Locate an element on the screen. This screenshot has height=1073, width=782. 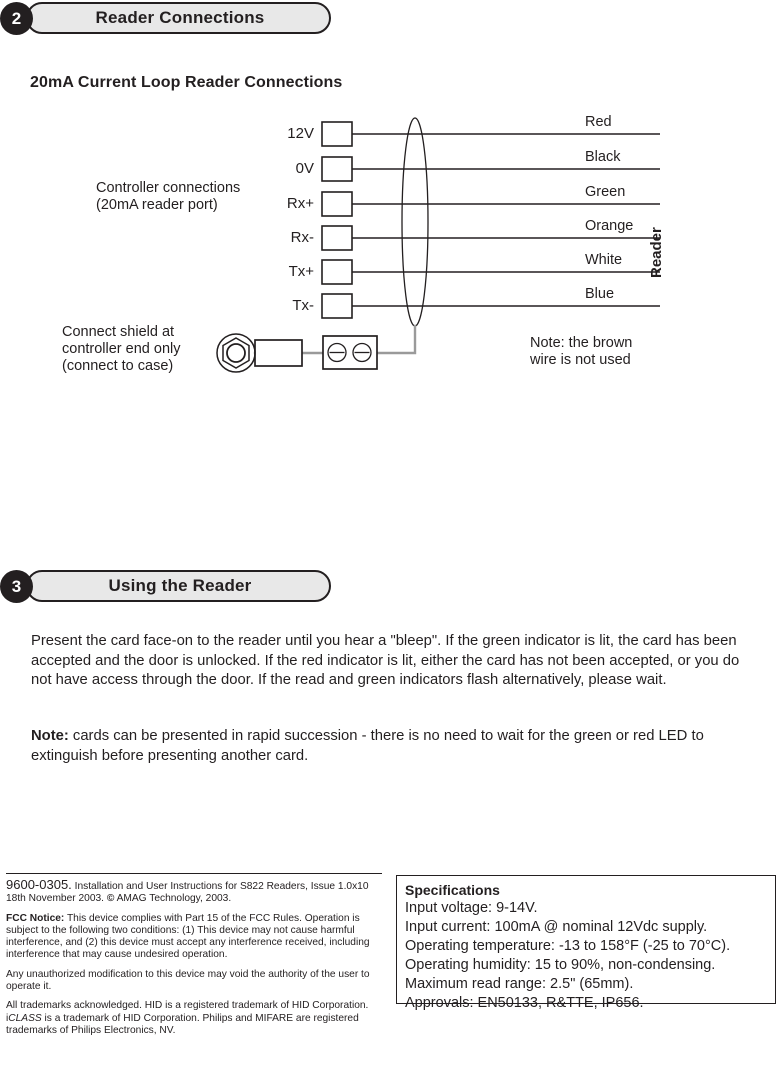
shield-caption-line-1: Connect shield at is located at coordinates (118, 332).